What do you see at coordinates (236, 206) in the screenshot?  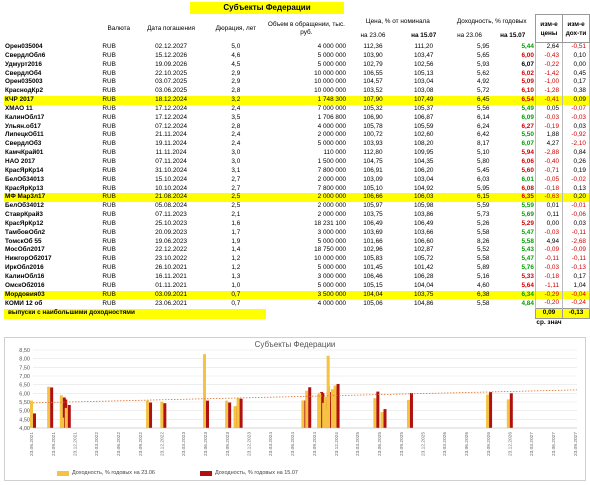 I see `duration: 2,5` at bounding box center [236, 206].